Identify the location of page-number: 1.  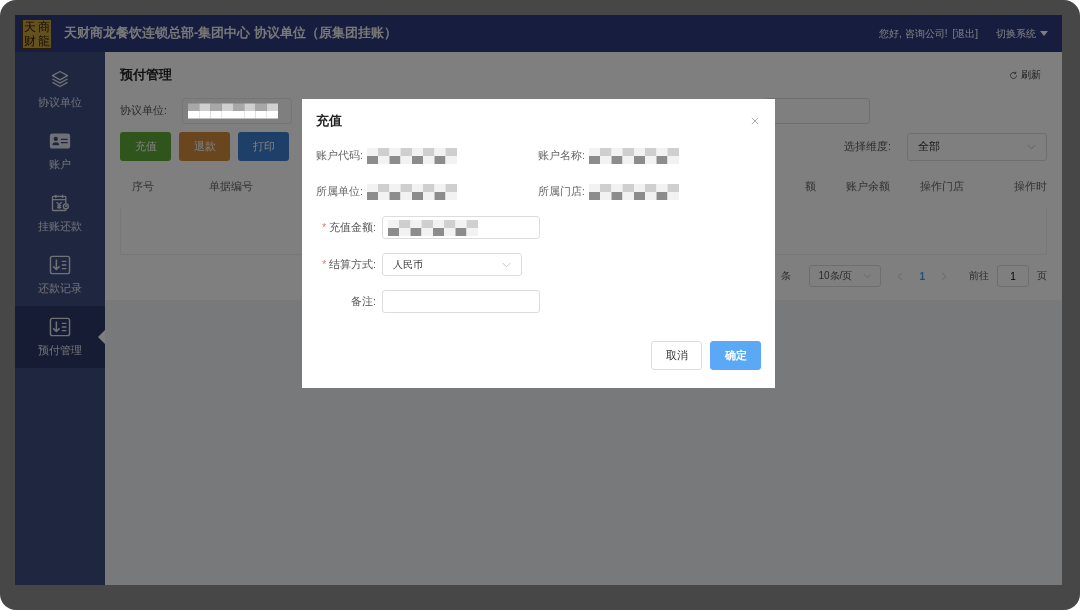
(922, 276).